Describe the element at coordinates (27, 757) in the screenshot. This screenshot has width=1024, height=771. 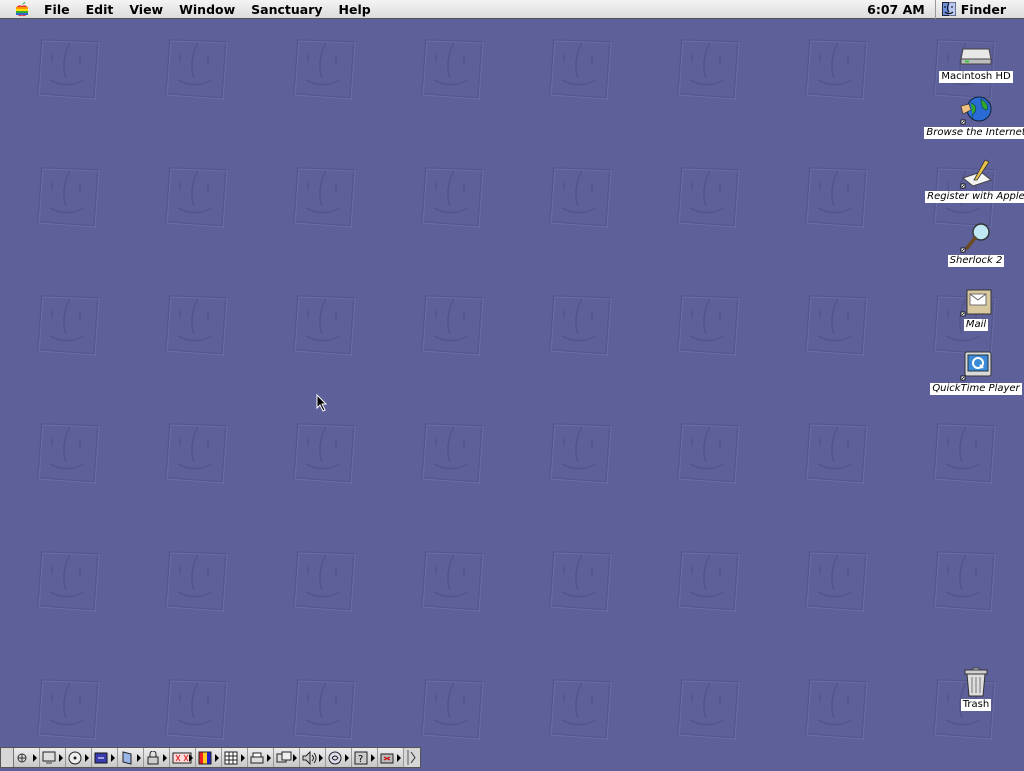
I see `appletalk-icon` at that location.